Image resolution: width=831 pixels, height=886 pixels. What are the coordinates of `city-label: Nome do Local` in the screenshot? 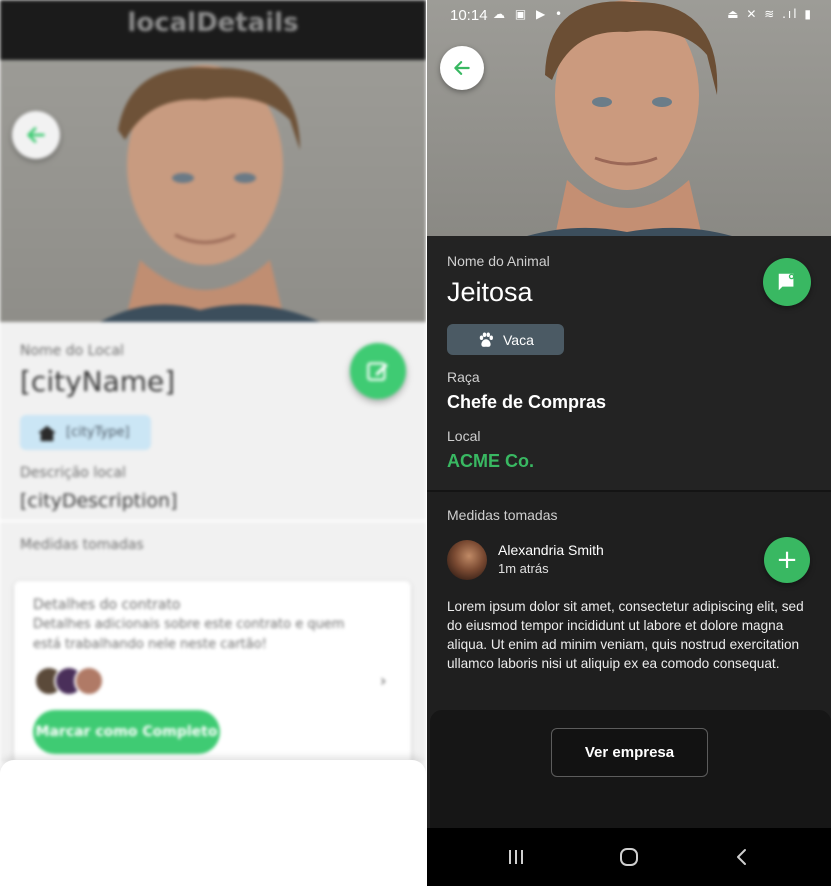 It's located at (72, 351).